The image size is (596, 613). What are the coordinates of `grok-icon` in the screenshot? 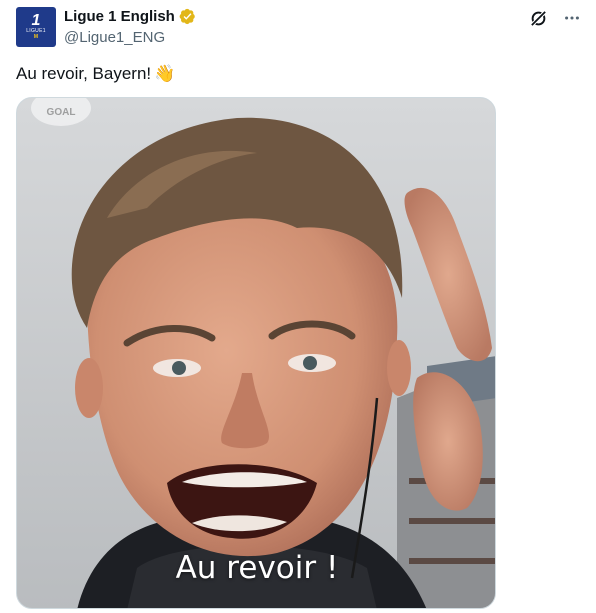 It's located at (538, 18).